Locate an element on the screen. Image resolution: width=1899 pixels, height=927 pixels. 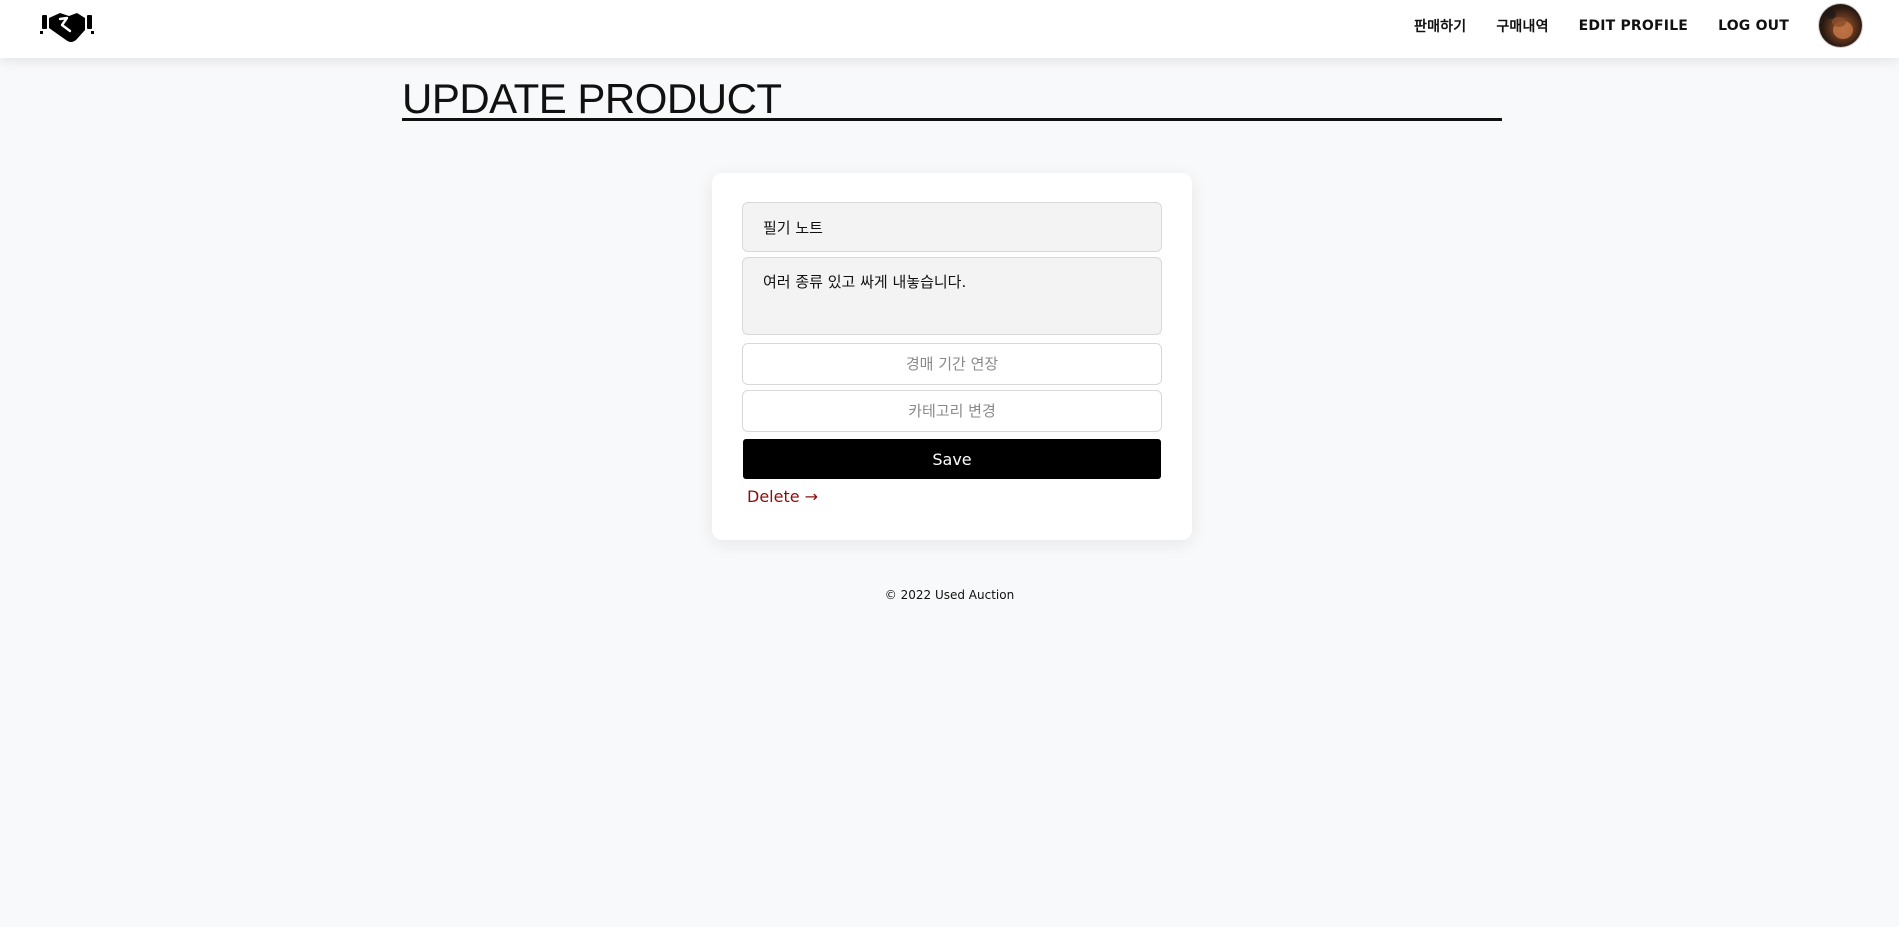
auction-period-input is located at coordinates (952, 364).